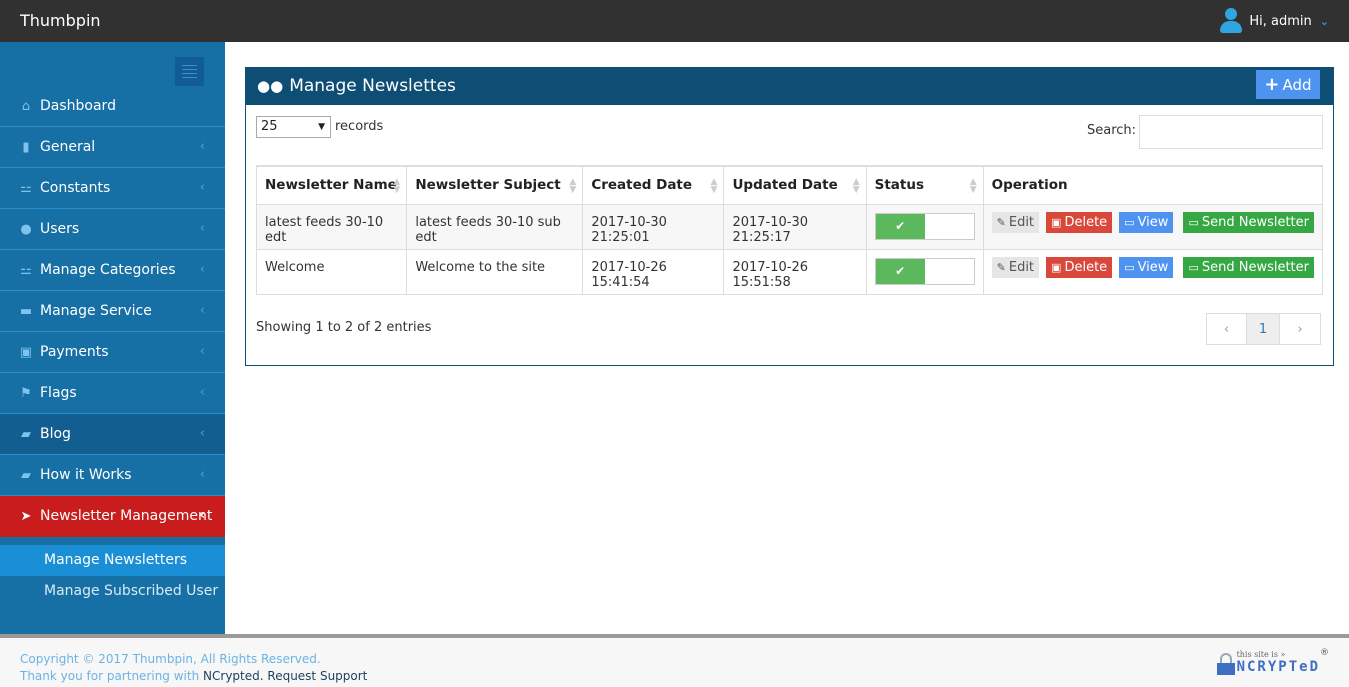  Describe the element at coordinates (331, 226) in the screenshot. I see `cell-name: latest feeds 30-10 edt` at that location.